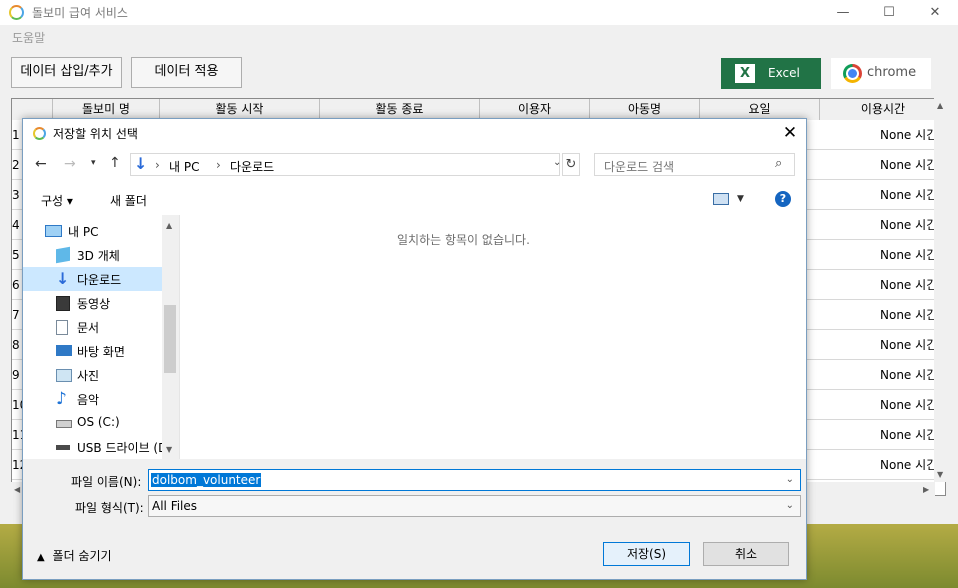 This screenshot has height=588, width=958. Describe the element at coordinates (109, 508) in the screenshot. I see `file-type-label: 파일 형식(T):` at that location.